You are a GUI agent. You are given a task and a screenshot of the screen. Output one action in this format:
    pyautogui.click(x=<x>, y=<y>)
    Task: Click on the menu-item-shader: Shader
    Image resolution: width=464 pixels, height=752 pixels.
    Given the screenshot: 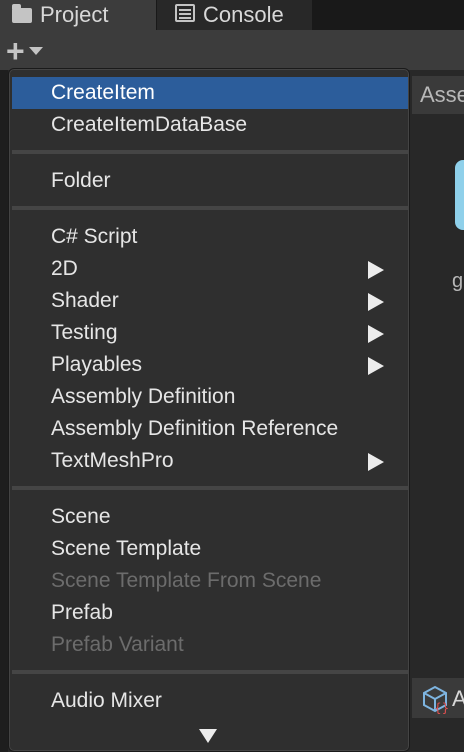 What is the action you would take?
    pyautogui.click(x=210, y=301)
    